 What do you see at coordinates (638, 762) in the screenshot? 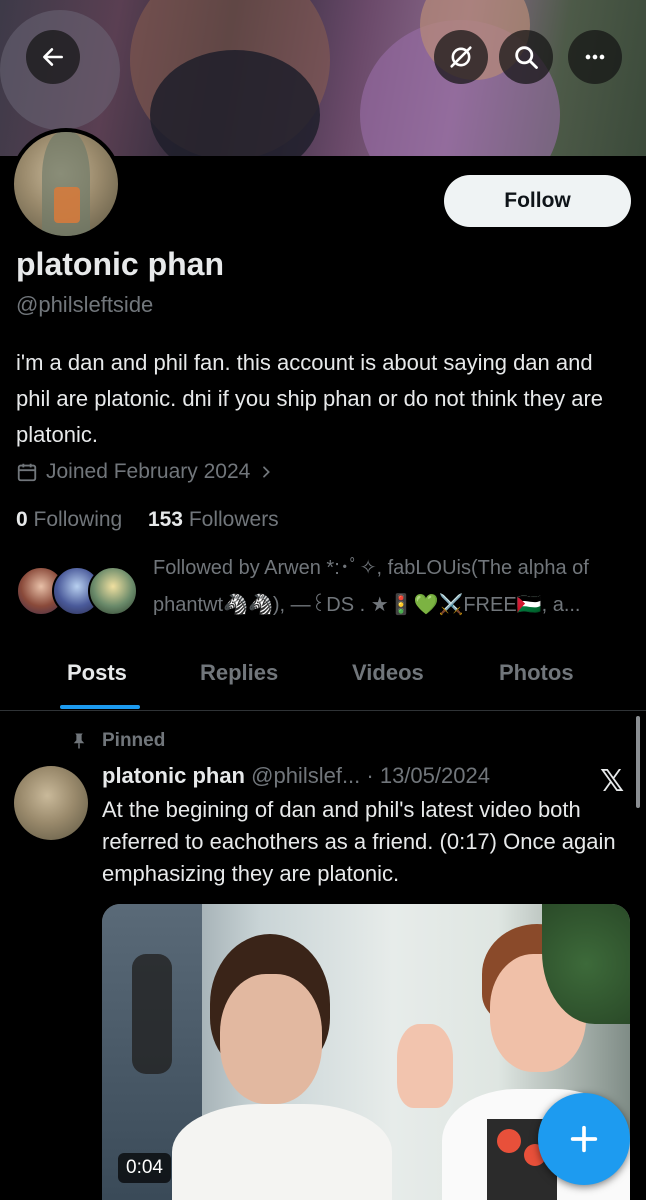
I see `scrollbar` at bounding box center [638, 762].